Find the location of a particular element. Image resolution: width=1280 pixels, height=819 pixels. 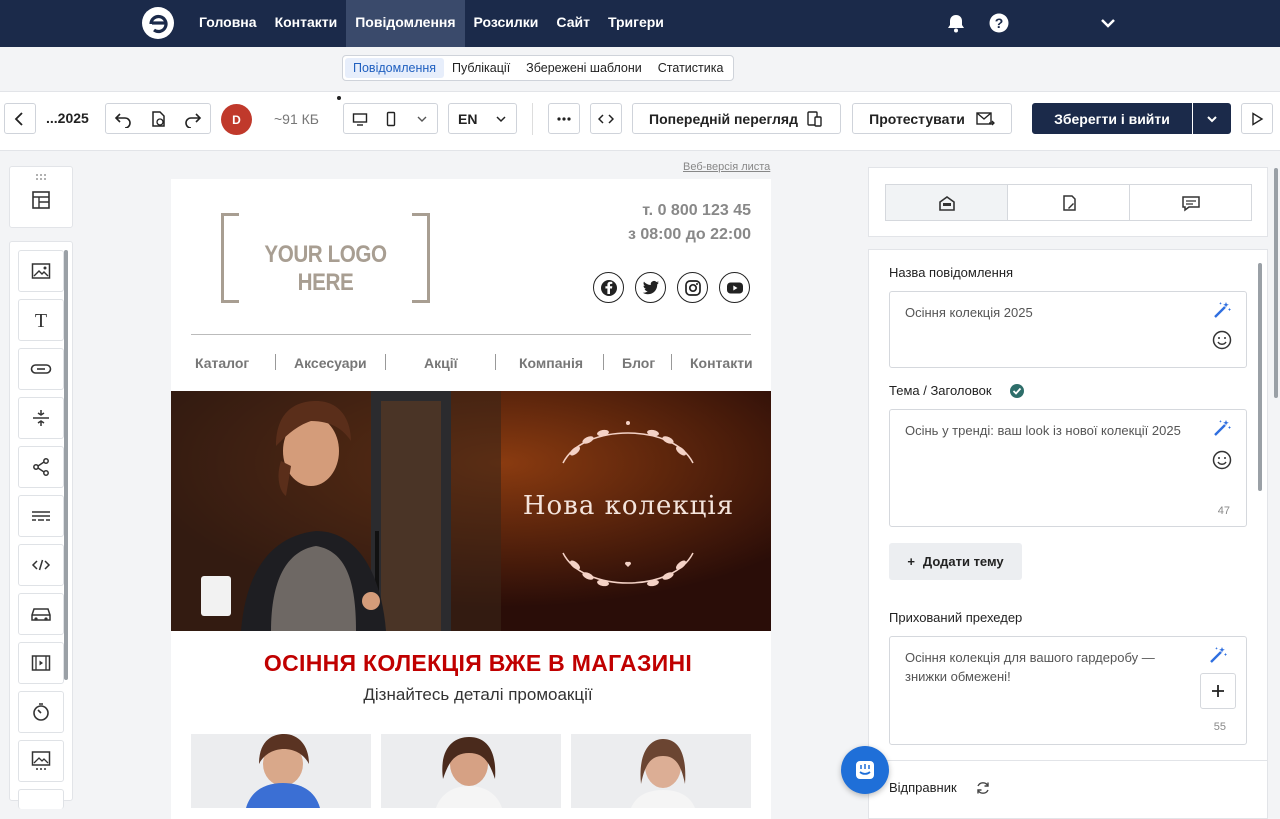

save-and-exit-button: Зберегти і вийти is located at coordinates (1112, 118).